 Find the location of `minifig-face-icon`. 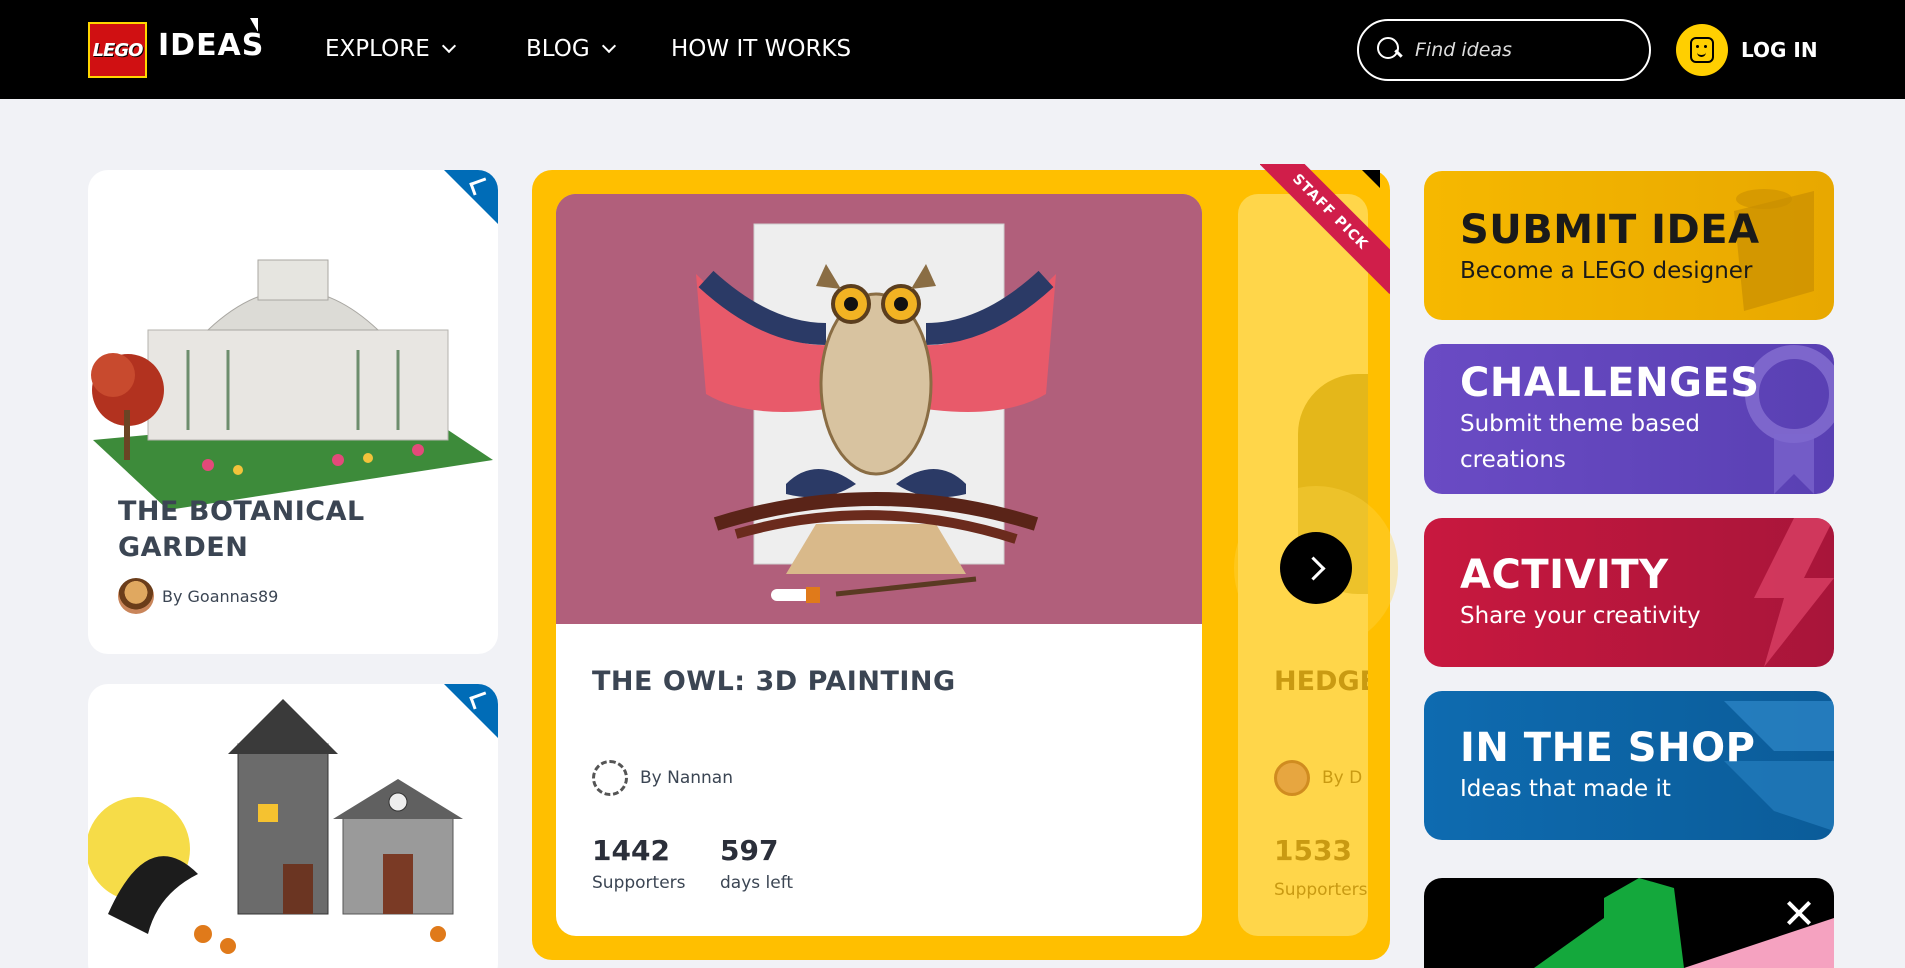

minifig-face-icon is located at coordinates (1702, 50).